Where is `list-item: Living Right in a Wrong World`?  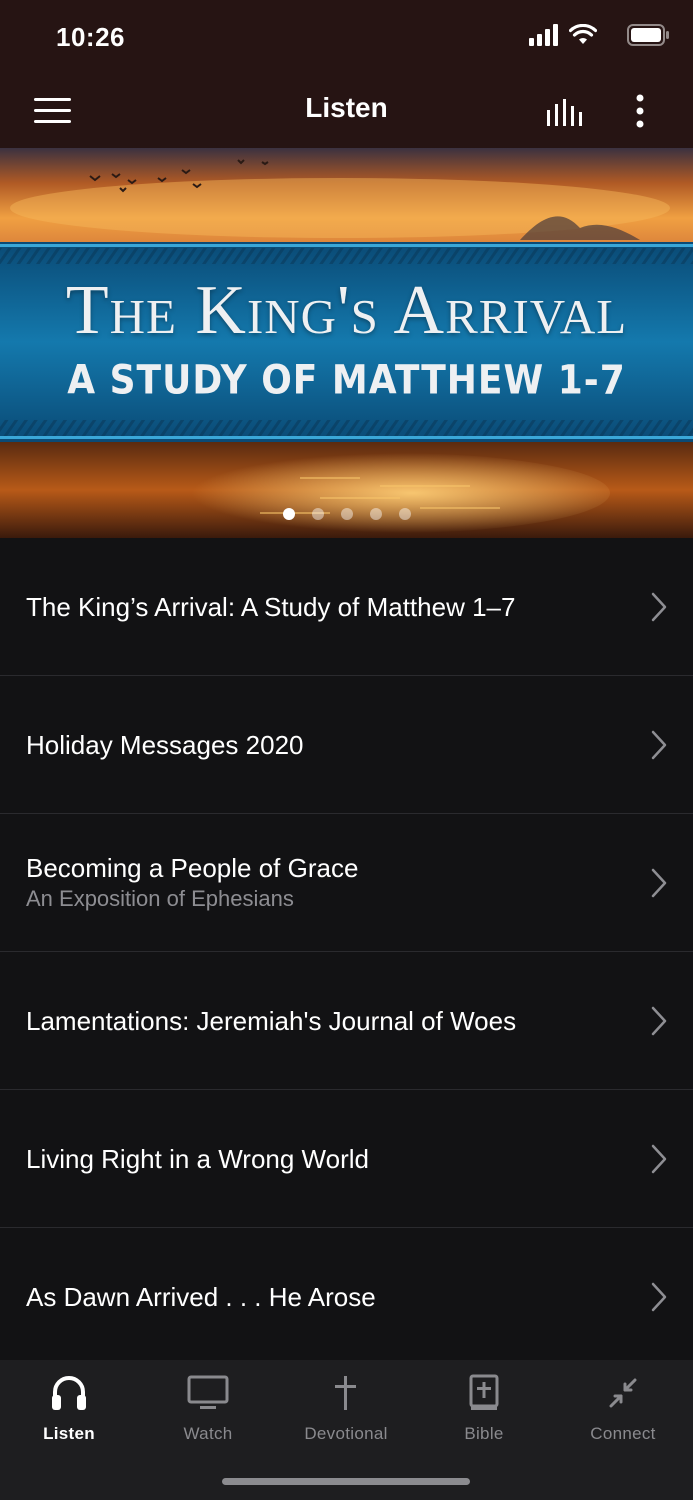
list-item: Living Right in a Wrong World is located at coordinates (346, 1159).